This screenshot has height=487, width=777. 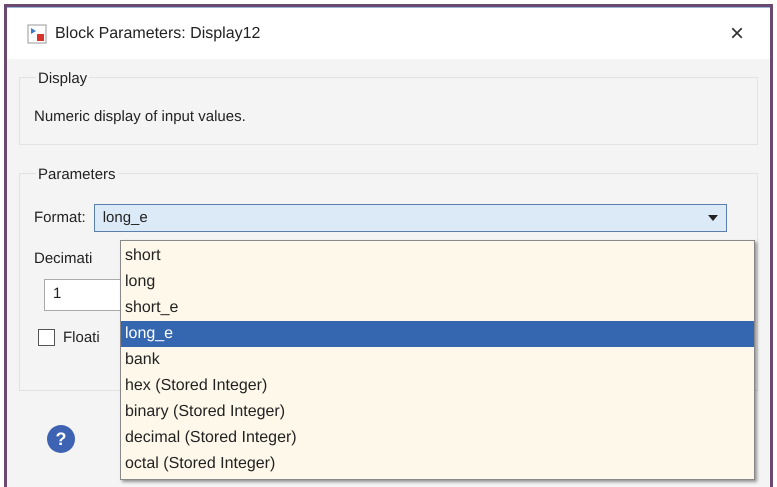 What do you see at coordinates (437, 464) in the screenshot?
I see `dropdown-option: octal (Stored Integer)` at bounding box center [437, 464].